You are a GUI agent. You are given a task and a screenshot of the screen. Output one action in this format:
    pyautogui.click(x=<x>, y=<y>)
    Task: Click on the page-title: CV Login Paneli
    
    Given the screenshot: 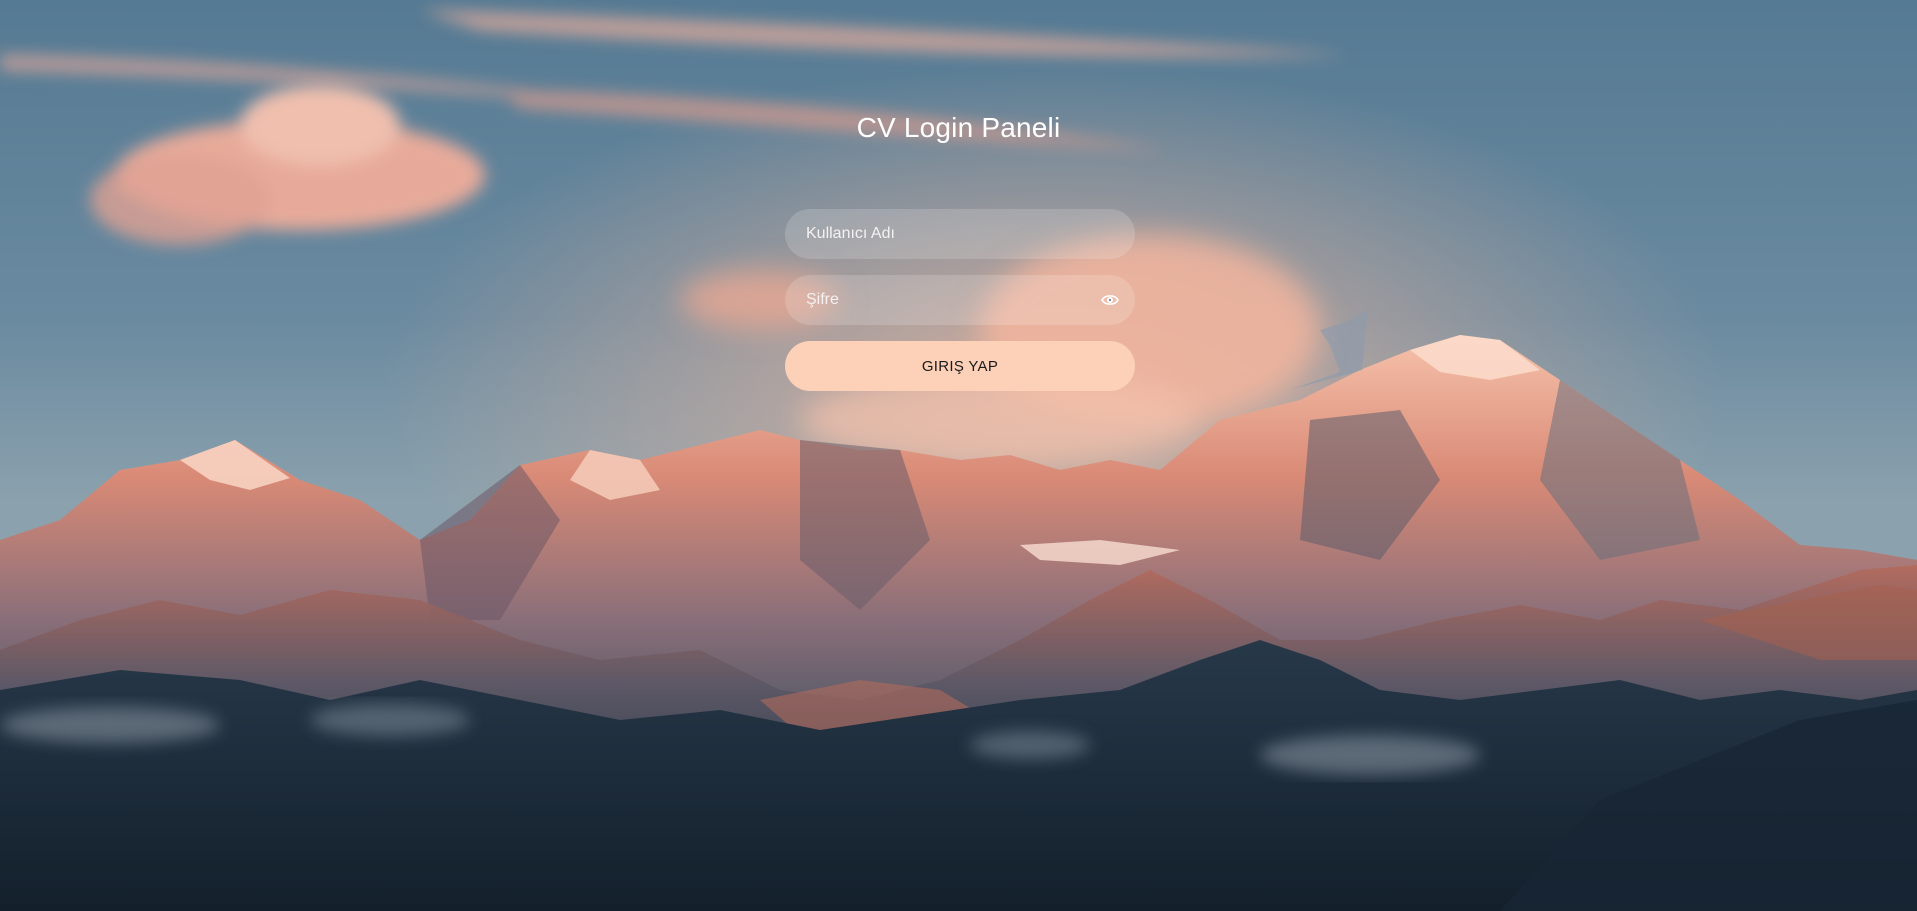 What is the action you would take?
    pyautogui.click(x=958, y=127)
    